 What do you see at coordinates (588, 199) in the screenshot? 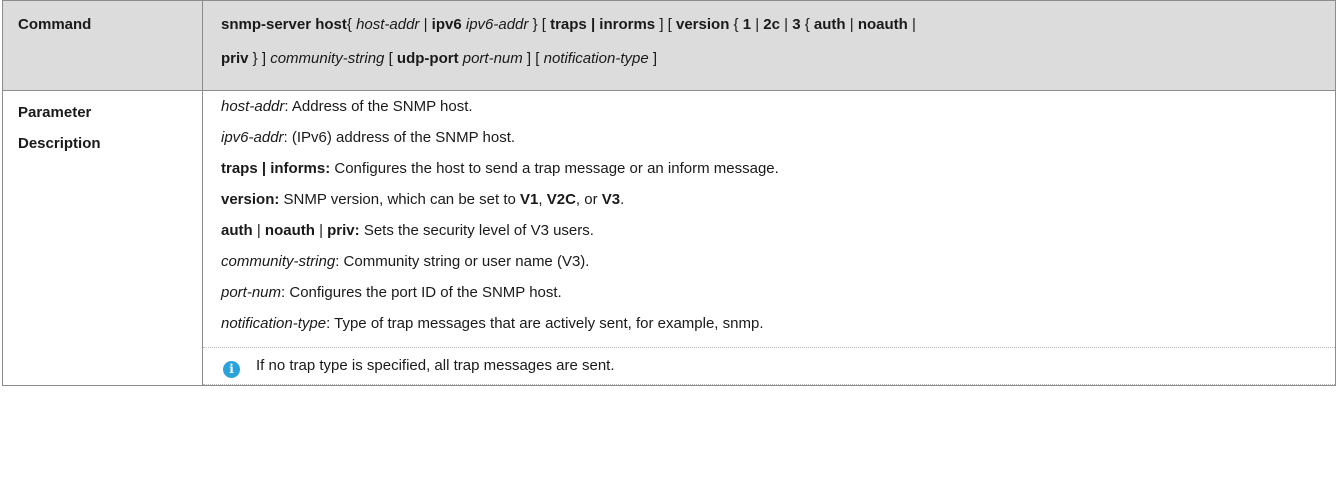
I see `text-segment: , or` at bounding box center [588, 199].